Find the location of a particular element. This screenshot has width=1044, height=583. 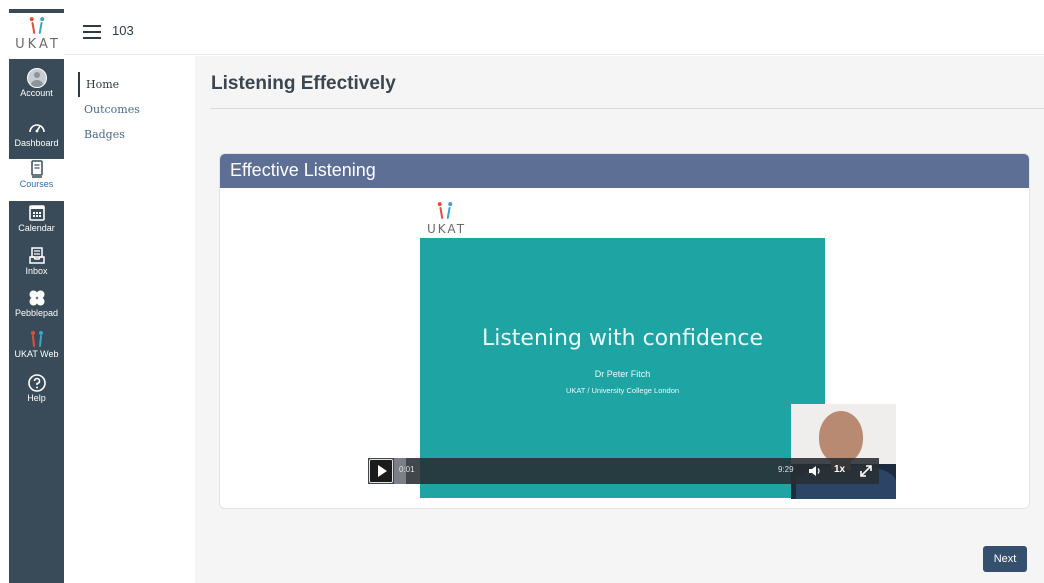

course-nav-badges: Badges is located at coordinates (133, 134).